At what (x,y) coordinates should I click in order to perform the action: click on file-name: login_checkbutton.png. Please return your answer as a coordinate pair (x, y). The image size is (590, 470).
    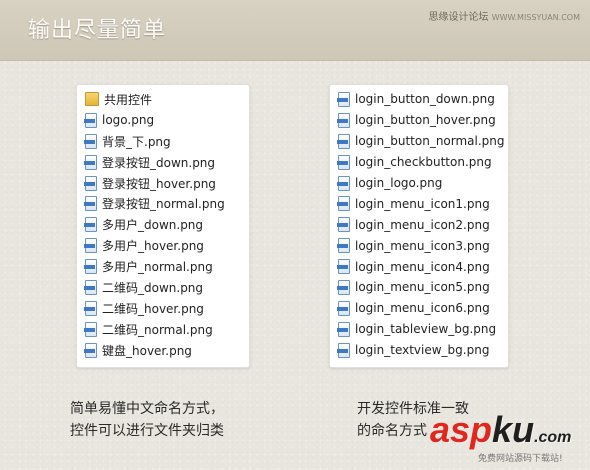
    Looking at the image, I should click on (423, 162).